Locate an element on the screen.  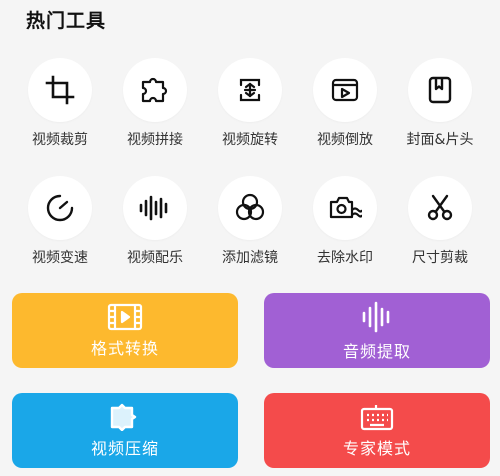
compress-icon is located at coordinates (123, 417).